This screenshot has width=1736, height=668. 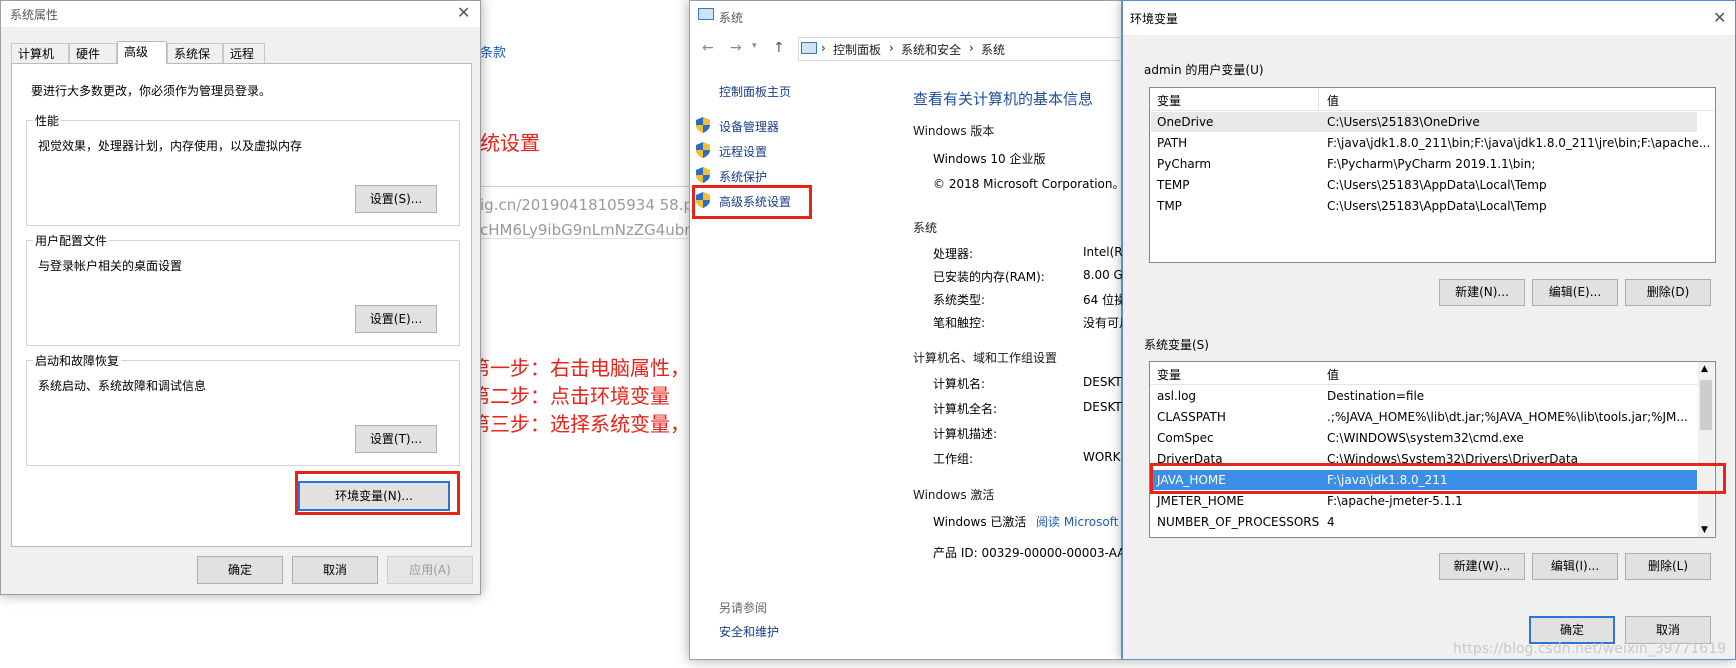 What do you see at coordinates (752, 202) in the screenshot?
I see `advanced-settings-highlight` at bounding box center [752, 202].